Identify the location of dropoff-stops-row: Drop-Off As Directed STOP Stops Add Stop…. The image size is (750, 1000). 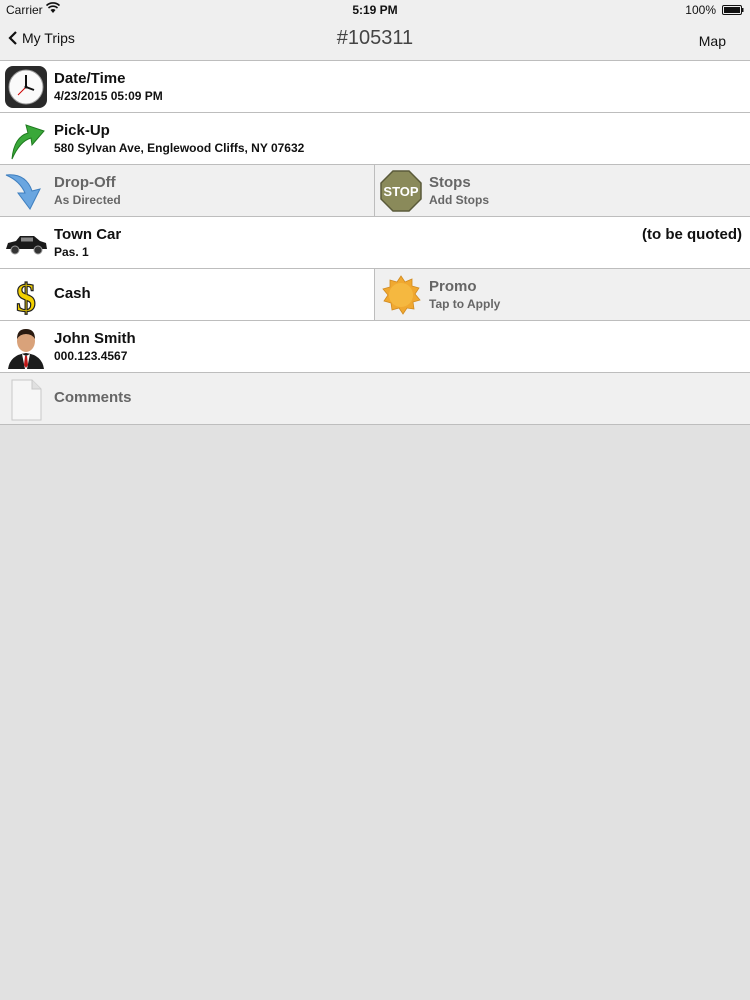
(375, 191).